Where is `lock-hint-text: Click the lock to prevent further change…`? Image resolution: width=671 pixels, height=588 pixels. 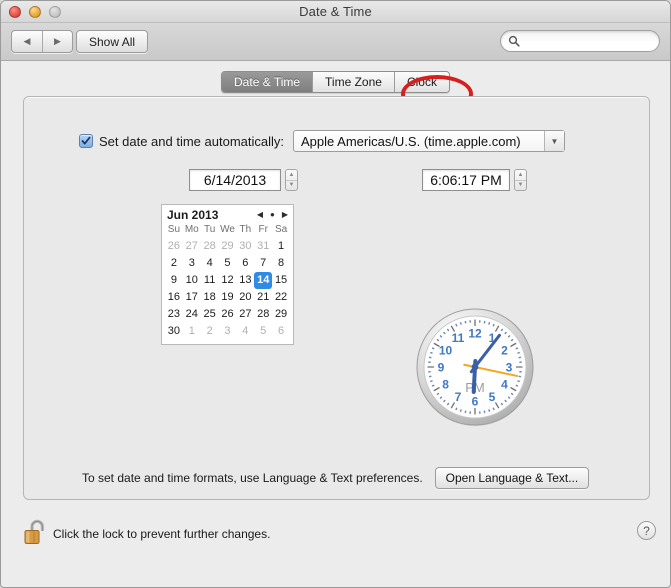
lock-hint-text: Click the lock to prevent further change… is located at coordinates (162, 534).